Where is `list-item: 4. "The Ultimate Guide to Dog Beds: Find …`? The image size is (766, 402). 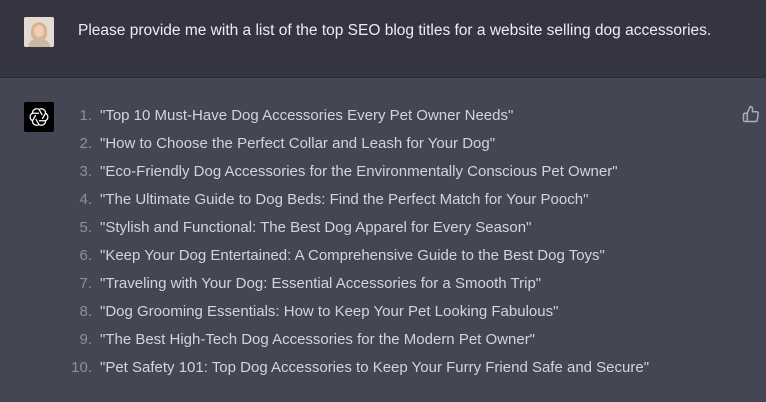 list-item: 4. "The Ultimate Guide to Dog Beds: Find … is located at coordinates (354, 204).